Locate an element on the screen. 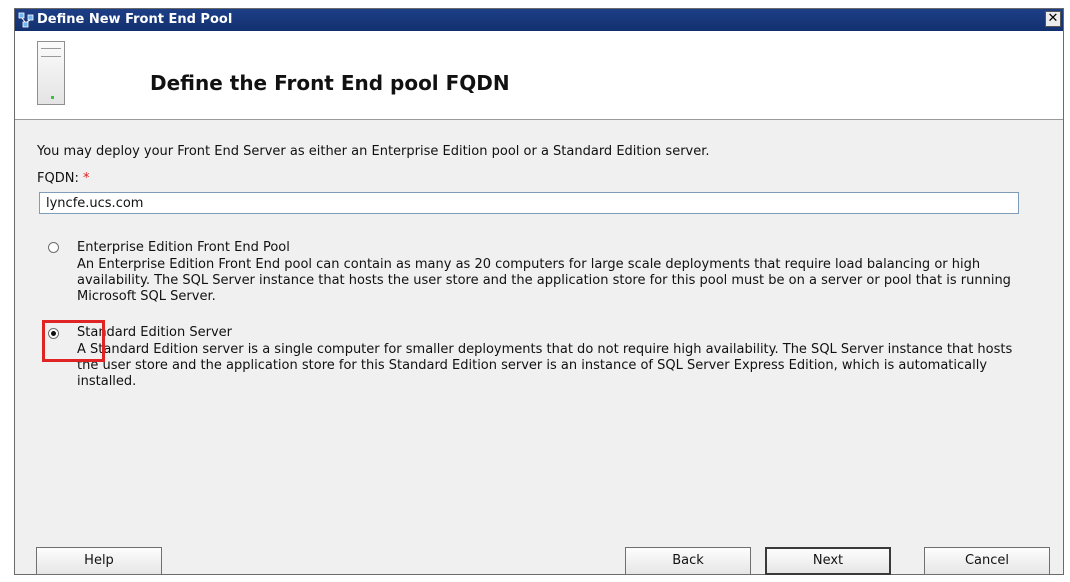 The height and width of the screenshot is (582, 1070). topology-icon is located at coordinates (26, 20).